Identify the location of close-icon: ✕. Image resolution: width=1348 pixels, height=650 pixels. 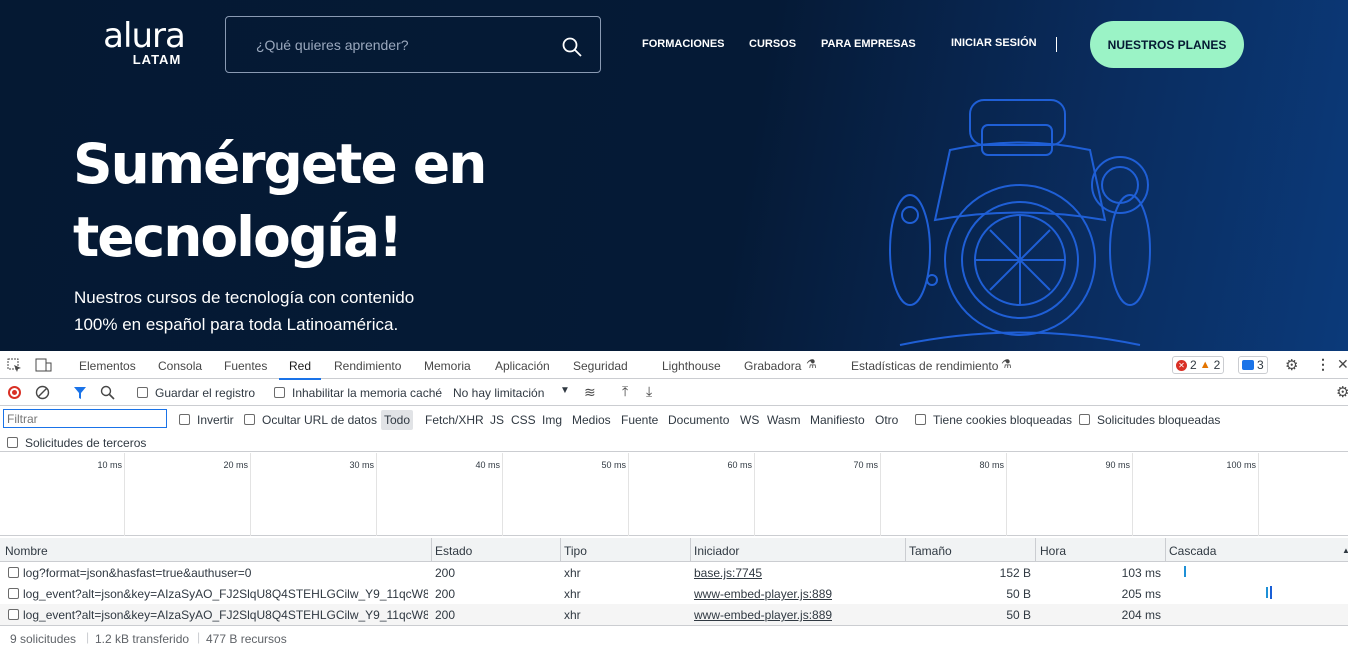
(1342, 364).